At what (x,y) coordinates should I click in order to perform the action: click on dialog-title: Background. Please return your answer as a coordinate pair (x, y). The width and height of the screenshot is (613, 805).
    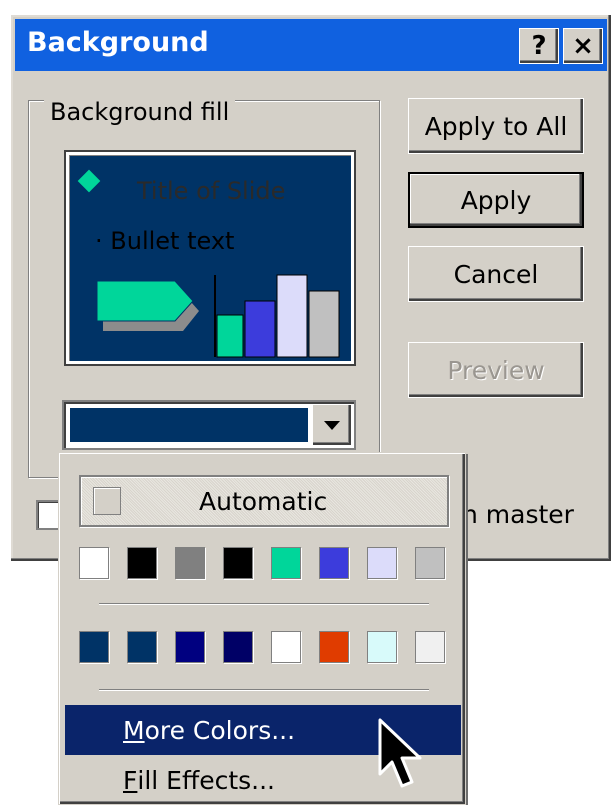
    Looking at the image, I should click on (118, 42).